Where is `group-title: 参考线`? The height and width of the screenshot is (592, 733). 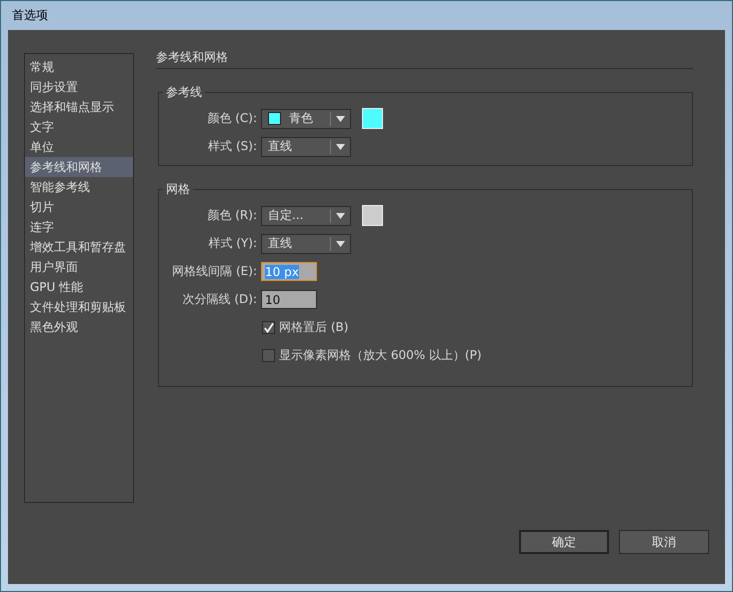
group-title: 参考线 is located at coordinates (184, 92).